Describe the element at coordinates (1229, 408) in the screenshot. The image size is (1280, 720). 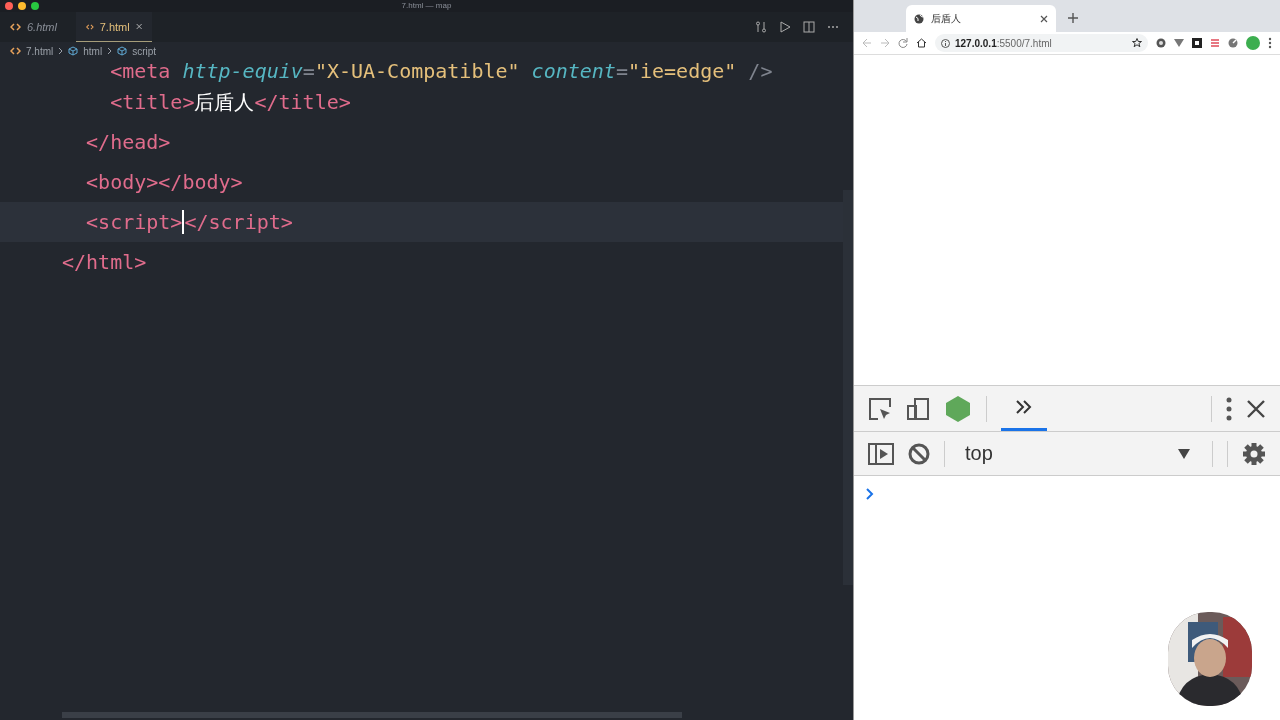
I see `more-vertical-icon` at that location.